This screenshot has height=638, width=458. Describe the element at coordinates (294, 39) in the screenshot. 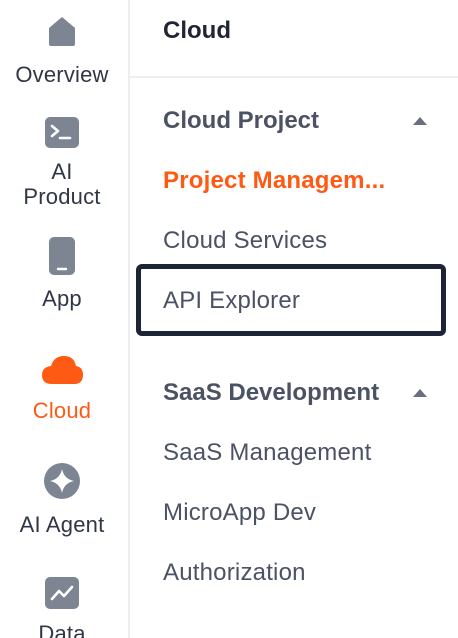

I see `panel-header: Cloud` at that location.